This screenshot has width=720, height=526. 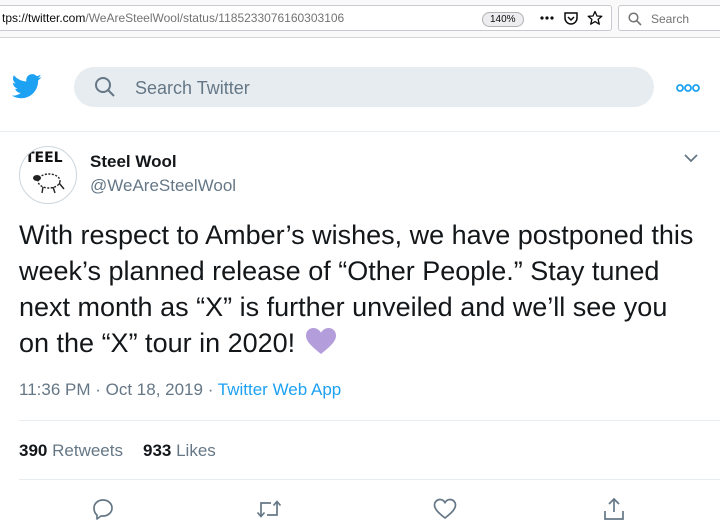 What do you see at coordinates (133, 162) in the screenshot?
I see `display-name: Steel Wool` at bounding box center [133, 162].